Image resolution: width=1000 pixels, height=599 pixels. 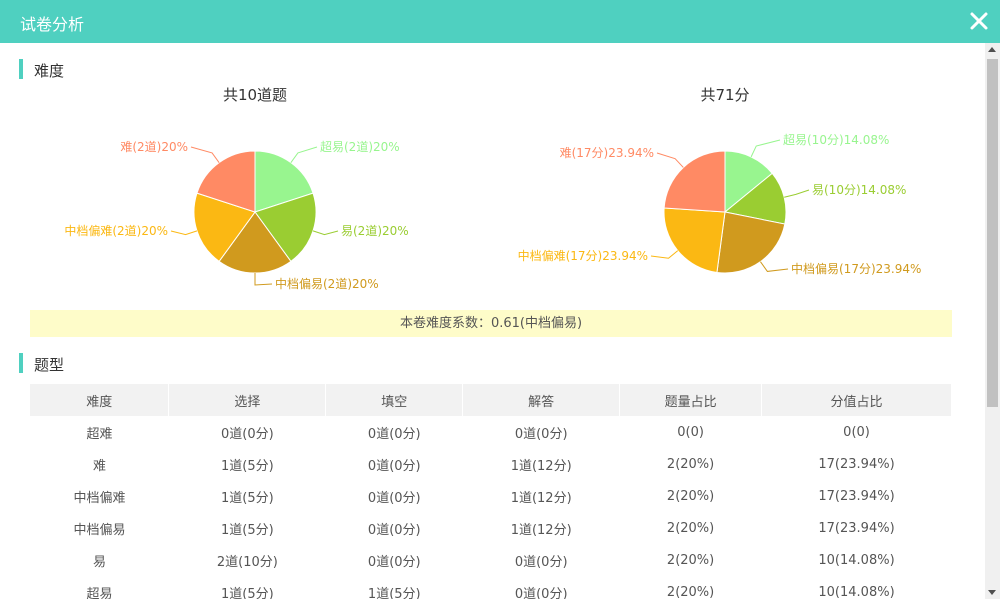 What do you see at coordinates (491, 528) in the screenshot?
I see `table-row: 中档偏易 1道(5分) 0道(0分) 1道(12分) 2(20%) 17(23.94%)` at bounding box center [491, 528].